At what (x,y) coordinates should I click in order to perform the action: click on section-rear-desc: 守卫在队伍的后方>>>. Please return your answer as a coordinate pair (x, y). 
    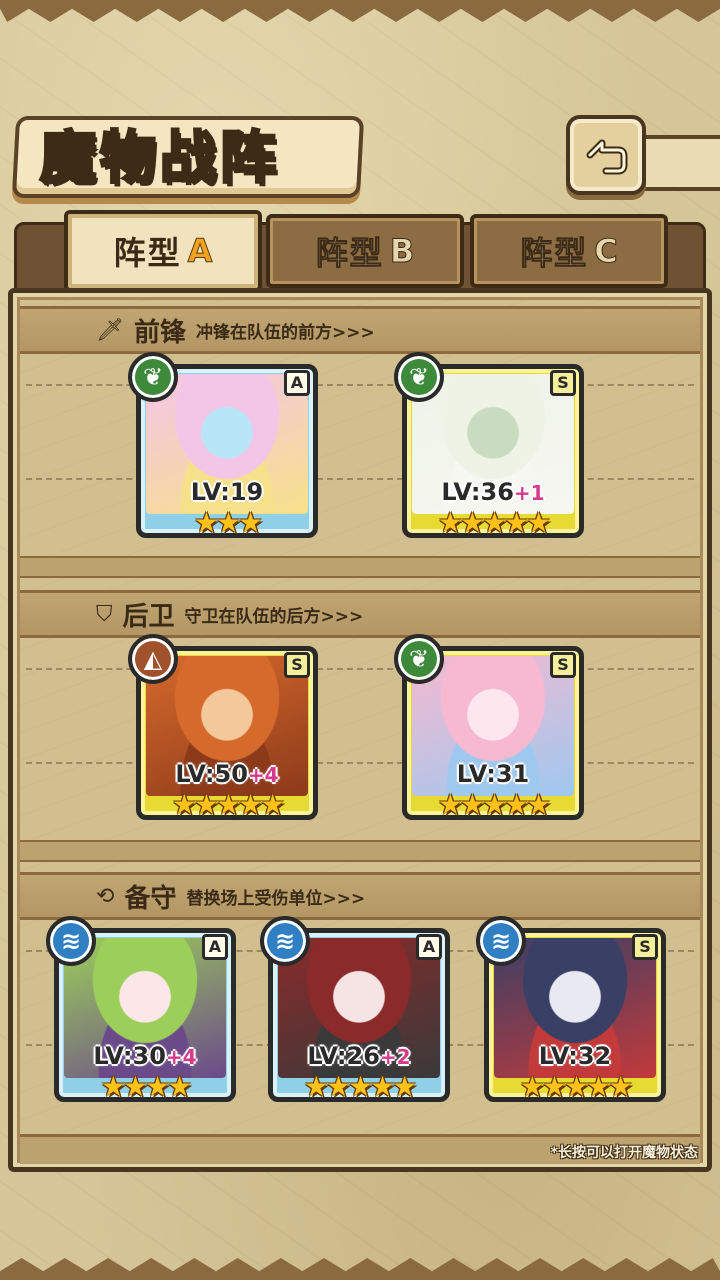
    Looking at the image, I should click on (274, 616).